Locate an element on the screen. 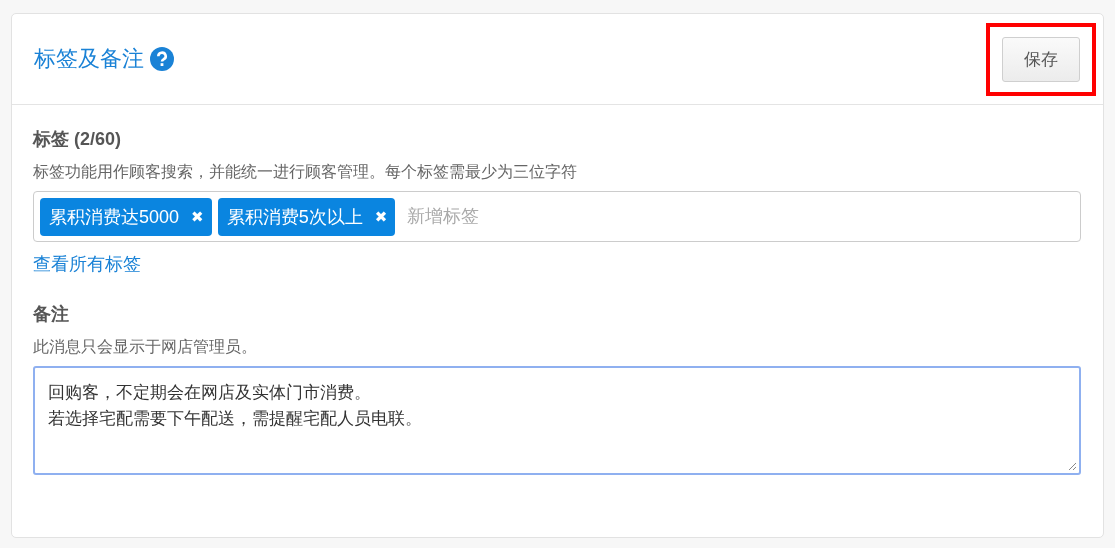 The height and width of the screenshot is (548, 1115). save-button: 保存 is located at coordinates (1041, 59).